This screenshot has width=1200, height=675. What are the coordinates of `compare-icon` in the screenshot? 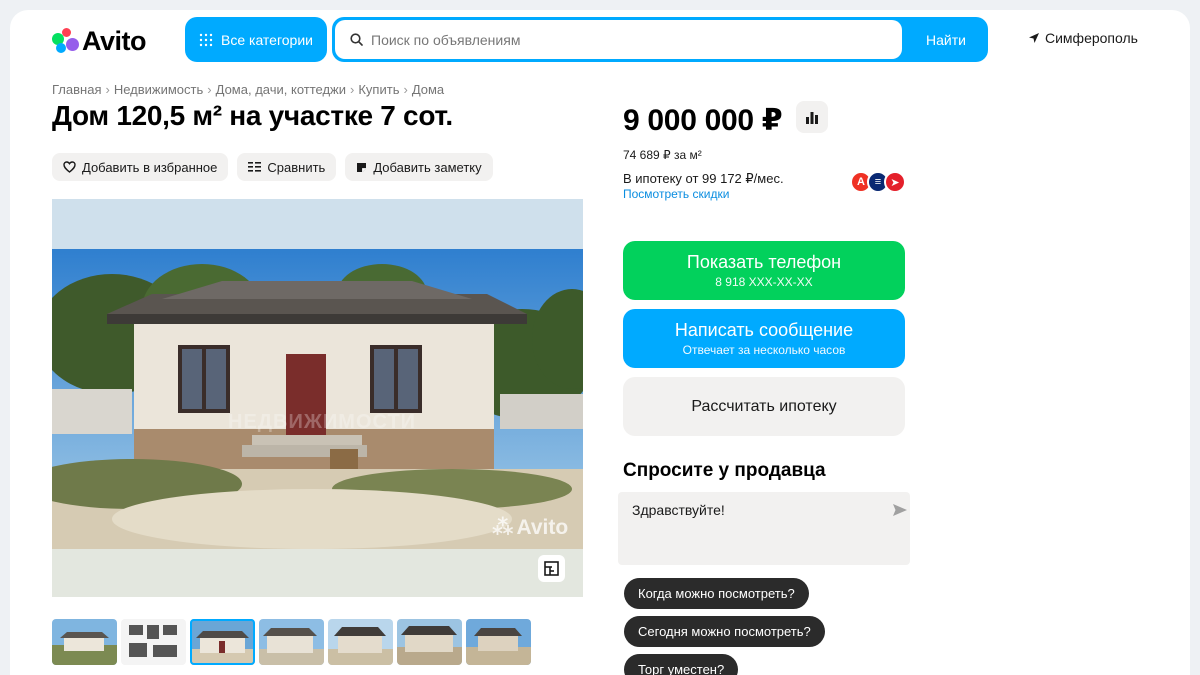 It's located at (255, 167).